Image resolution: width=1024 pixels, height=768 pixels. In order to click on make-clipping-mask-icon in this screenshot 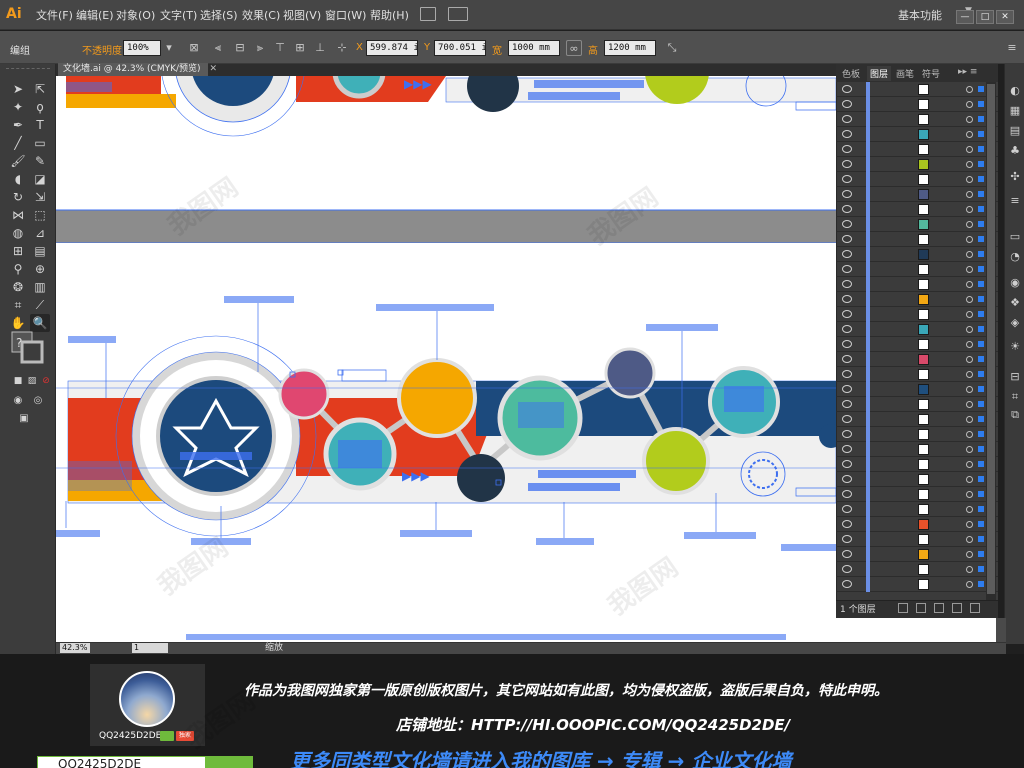, I will do `click(921, 608)`.